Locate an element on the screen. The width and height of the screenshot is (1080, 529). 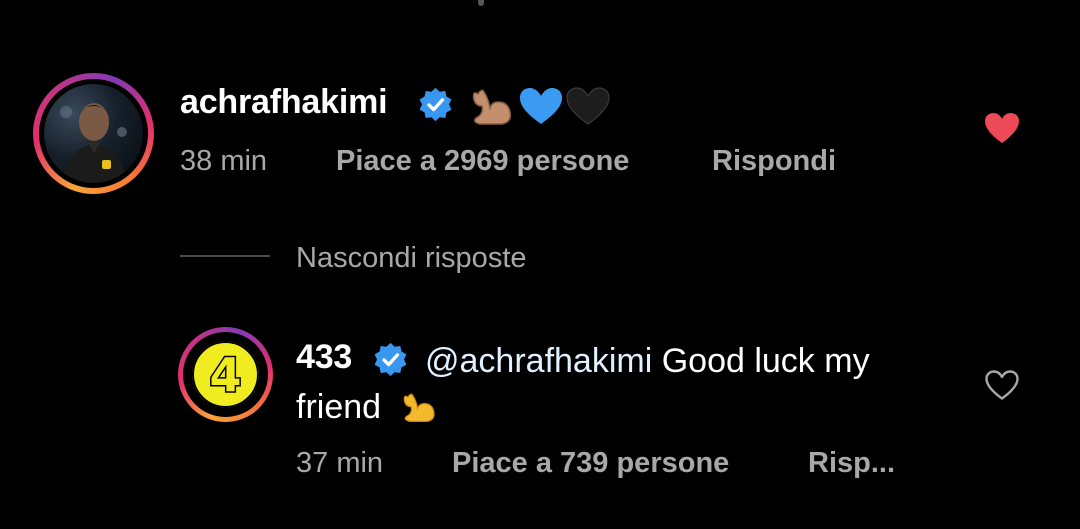
blue-heart-icon is located at coordinates (541, 106).